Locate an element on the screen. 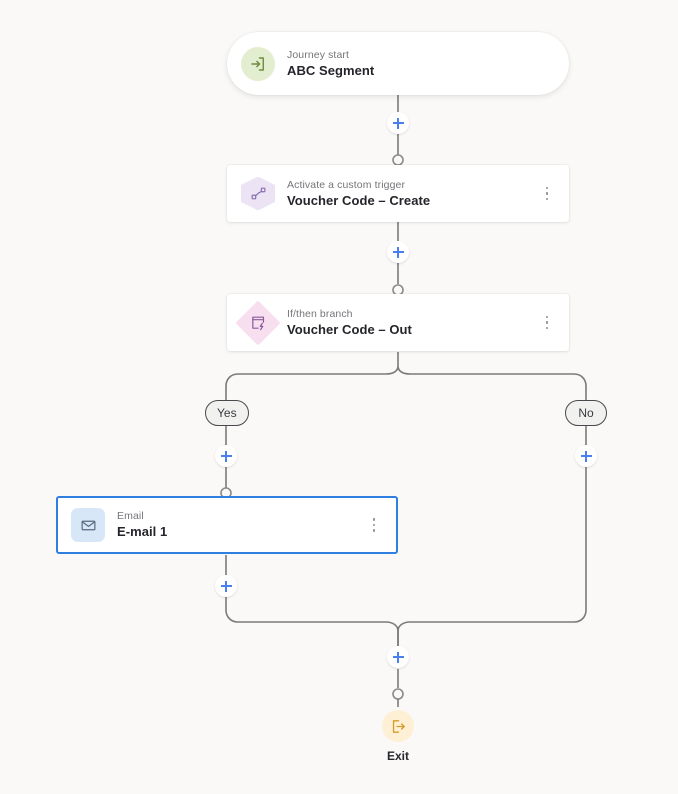  if-then-branch-subtitle: If/then branch is located at coordinates (320, 313).